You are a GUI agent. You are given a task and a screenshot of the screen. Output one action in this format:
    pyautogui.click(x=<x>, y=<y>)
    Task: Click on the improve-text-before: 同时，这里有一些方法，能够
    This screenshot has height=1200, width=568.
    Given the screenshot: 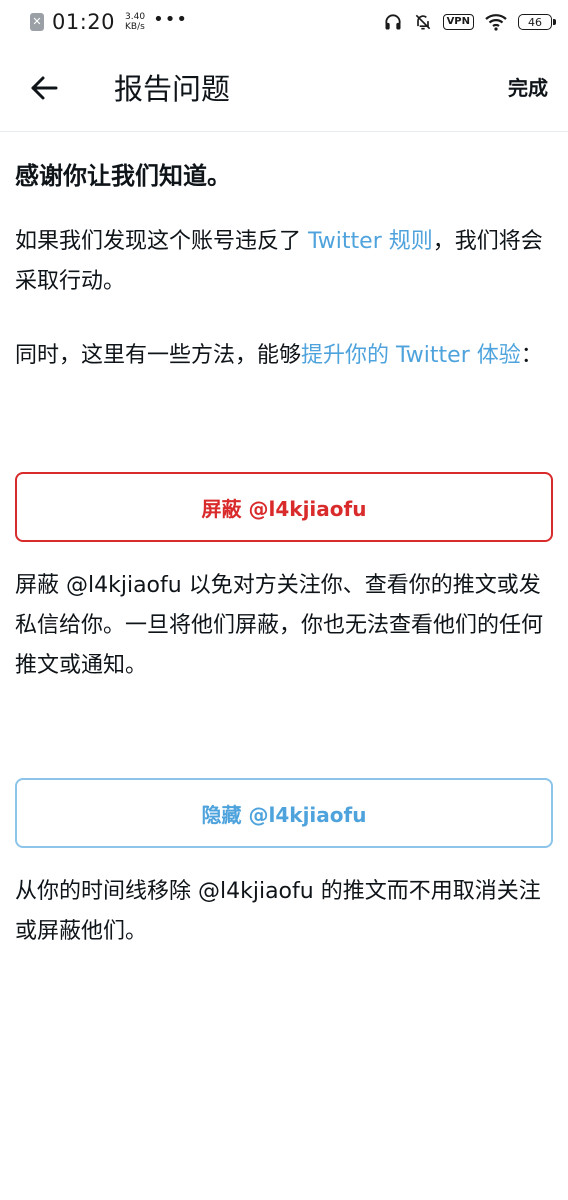 What is the action you would take?
    pyautogui.click(x=158, y=355)
    